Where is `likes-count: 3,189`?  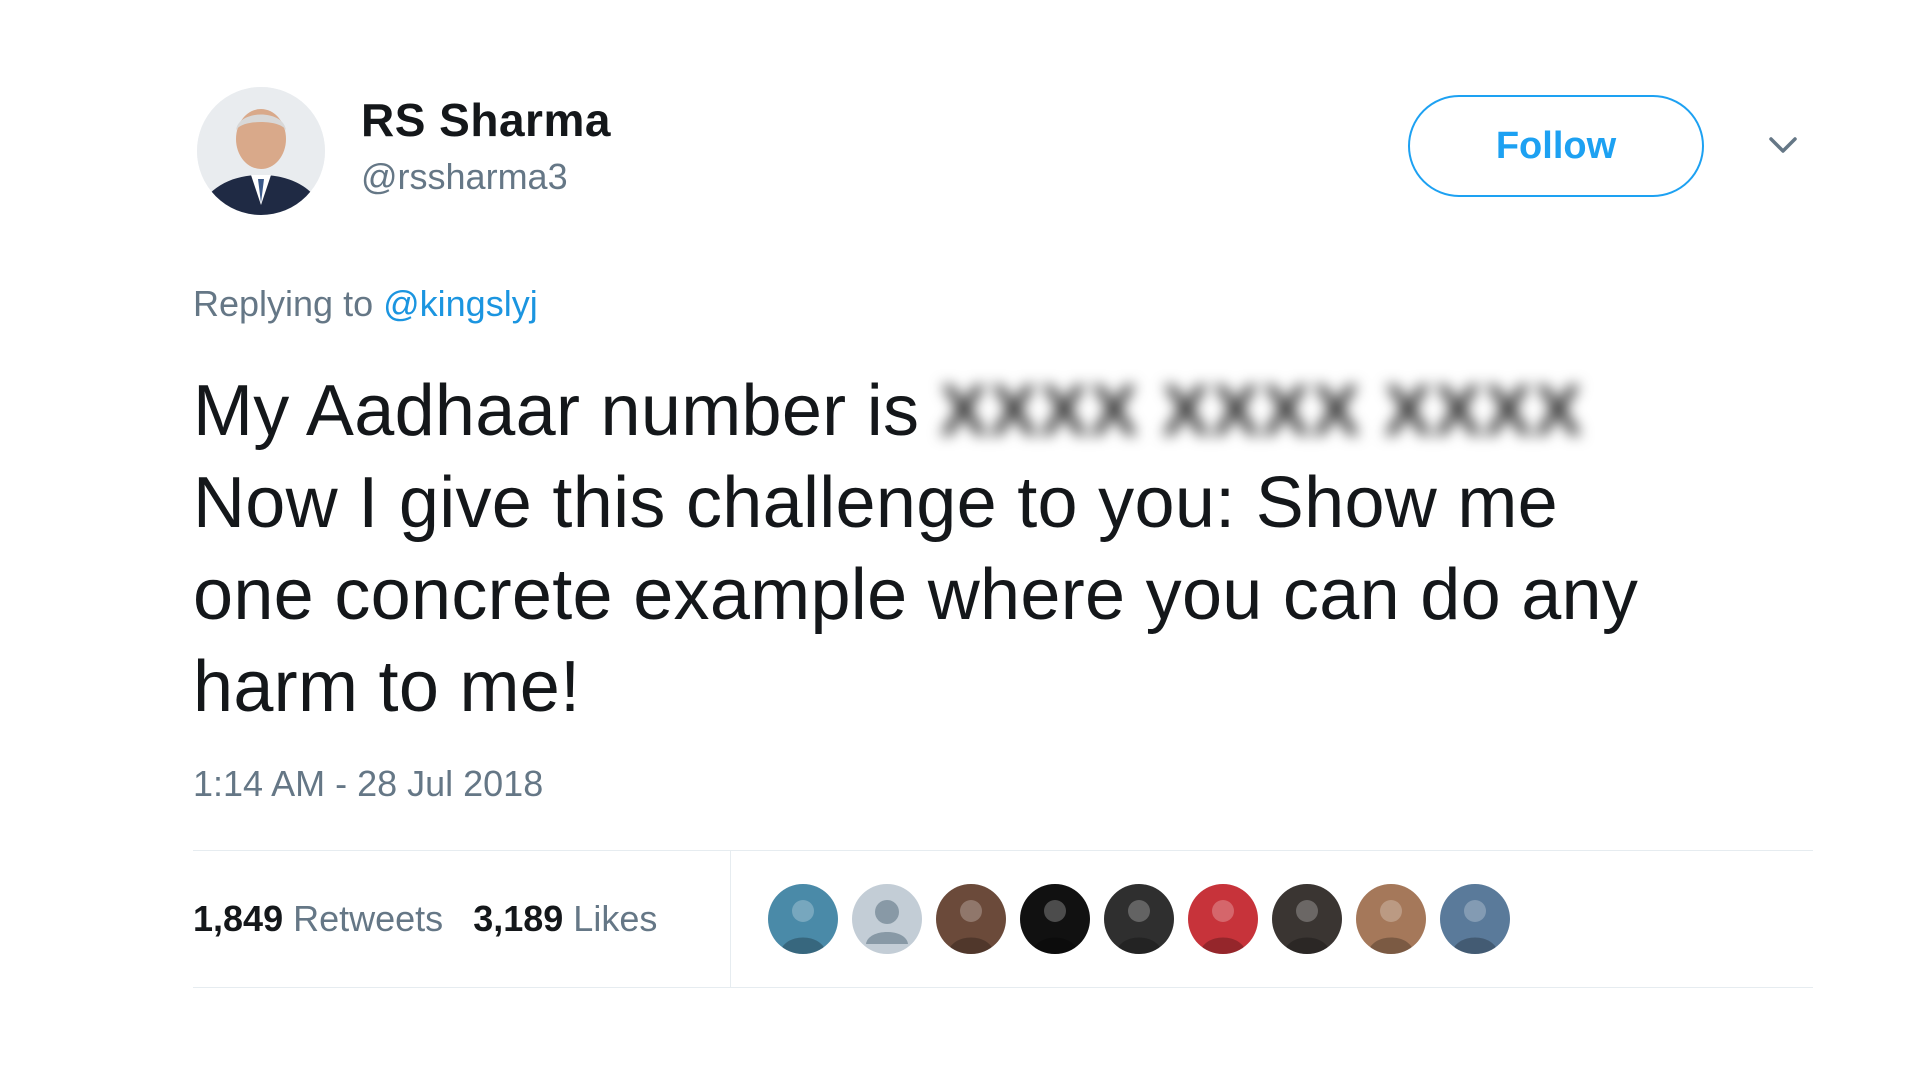
likes-count: 3,189 is located at coordinates (518, 918).